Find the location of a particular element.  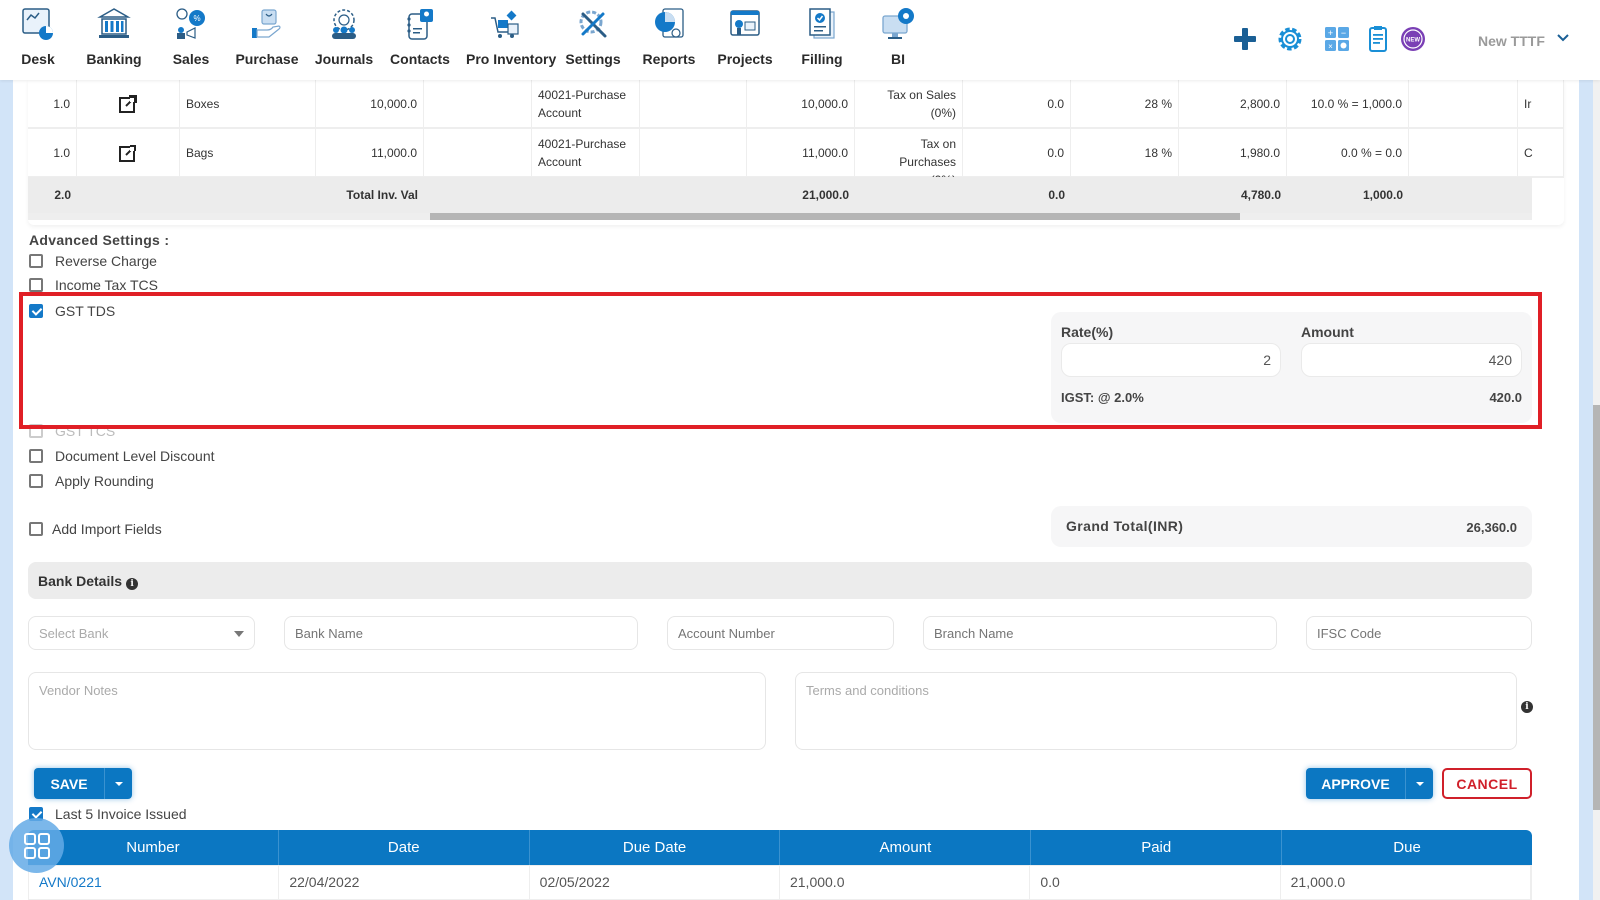

user-name: New TTTF is located at coordinates (1511, 41).